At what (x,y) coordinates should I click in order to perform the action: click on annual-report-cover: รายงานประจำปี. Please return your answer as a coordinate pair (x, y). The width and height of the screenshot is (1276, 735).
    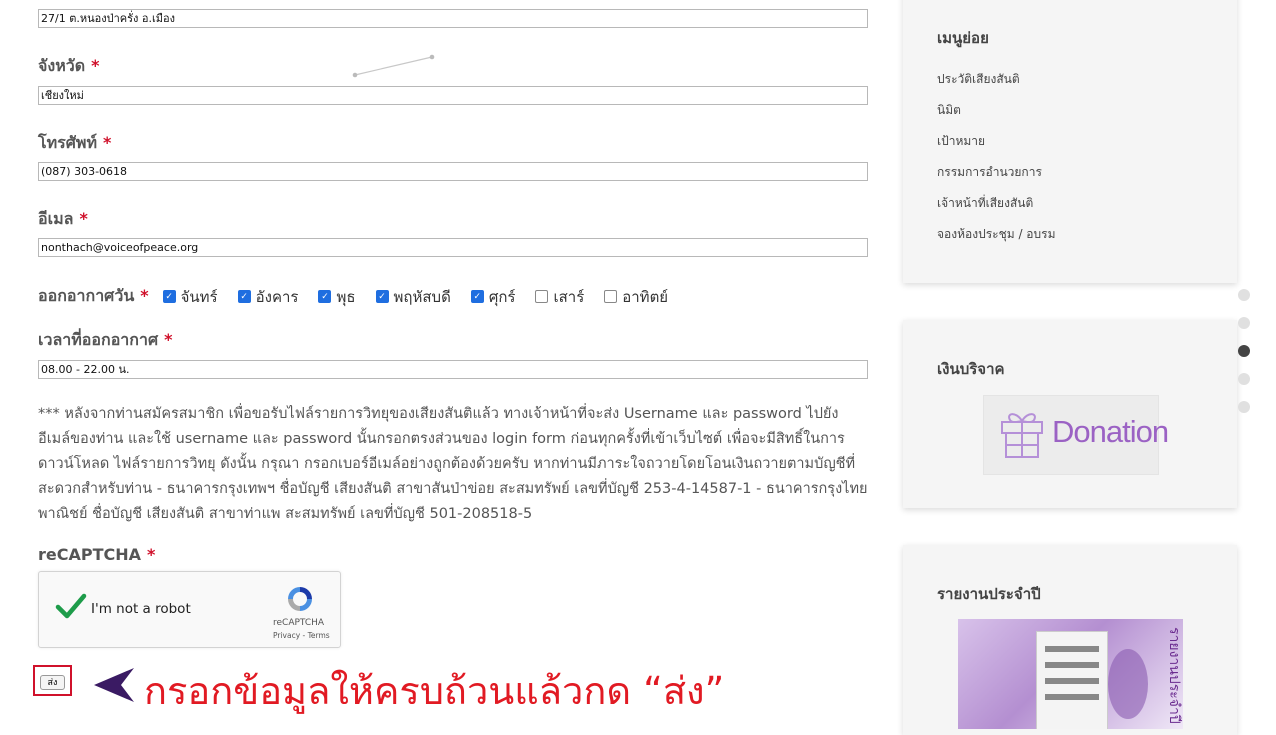
    Looking at the image, I should click on (1070, 674).